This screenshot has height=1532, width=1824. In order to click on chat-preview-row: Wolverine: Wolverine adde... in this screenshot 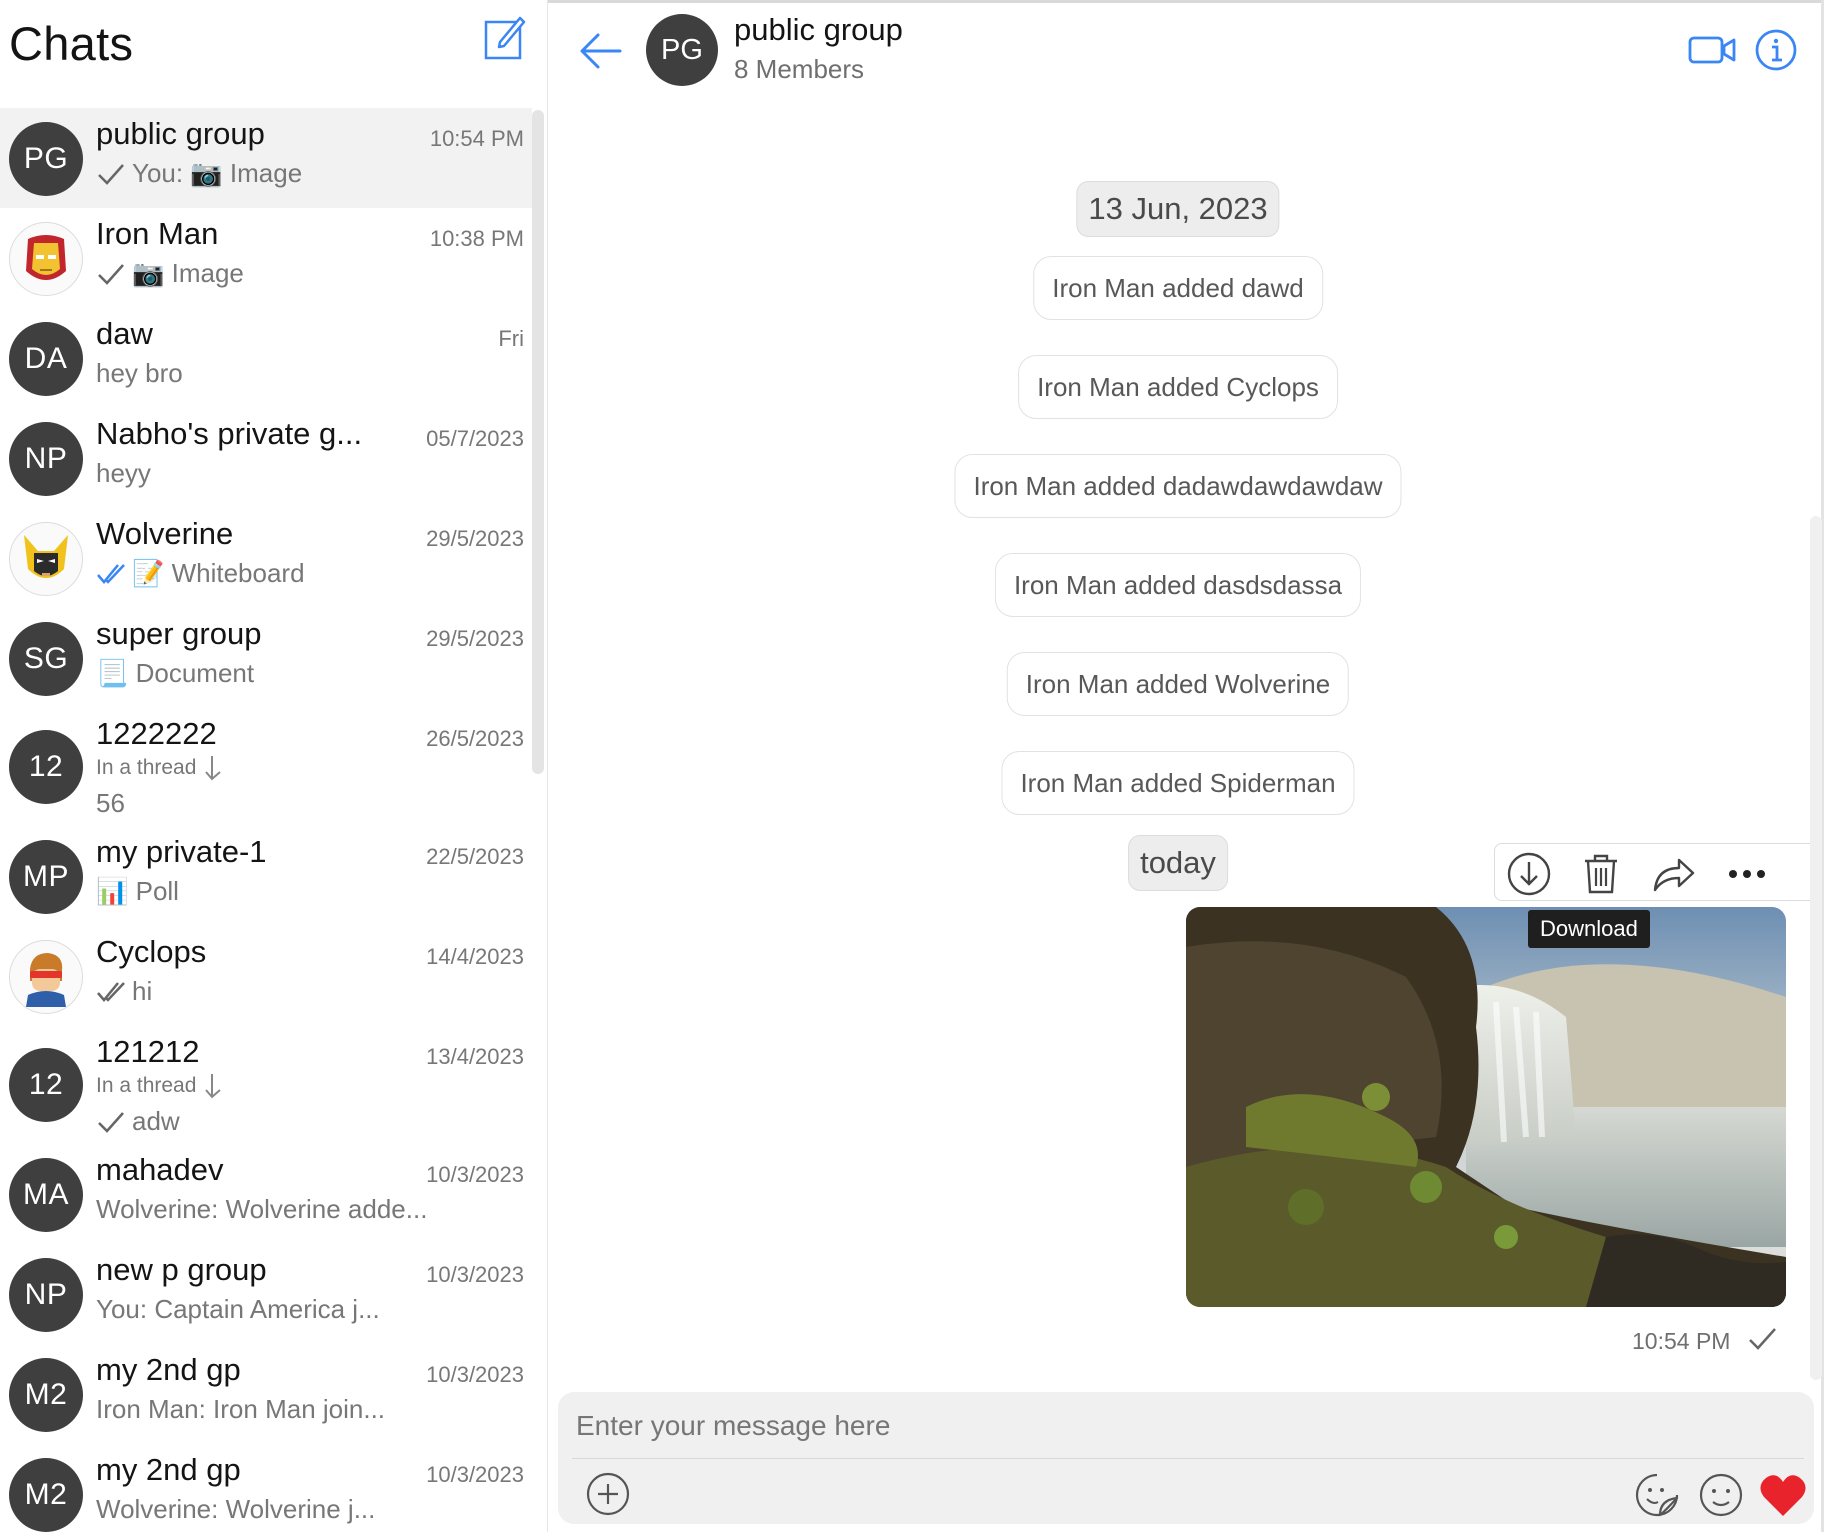, I will do `click(261, 1209)`.